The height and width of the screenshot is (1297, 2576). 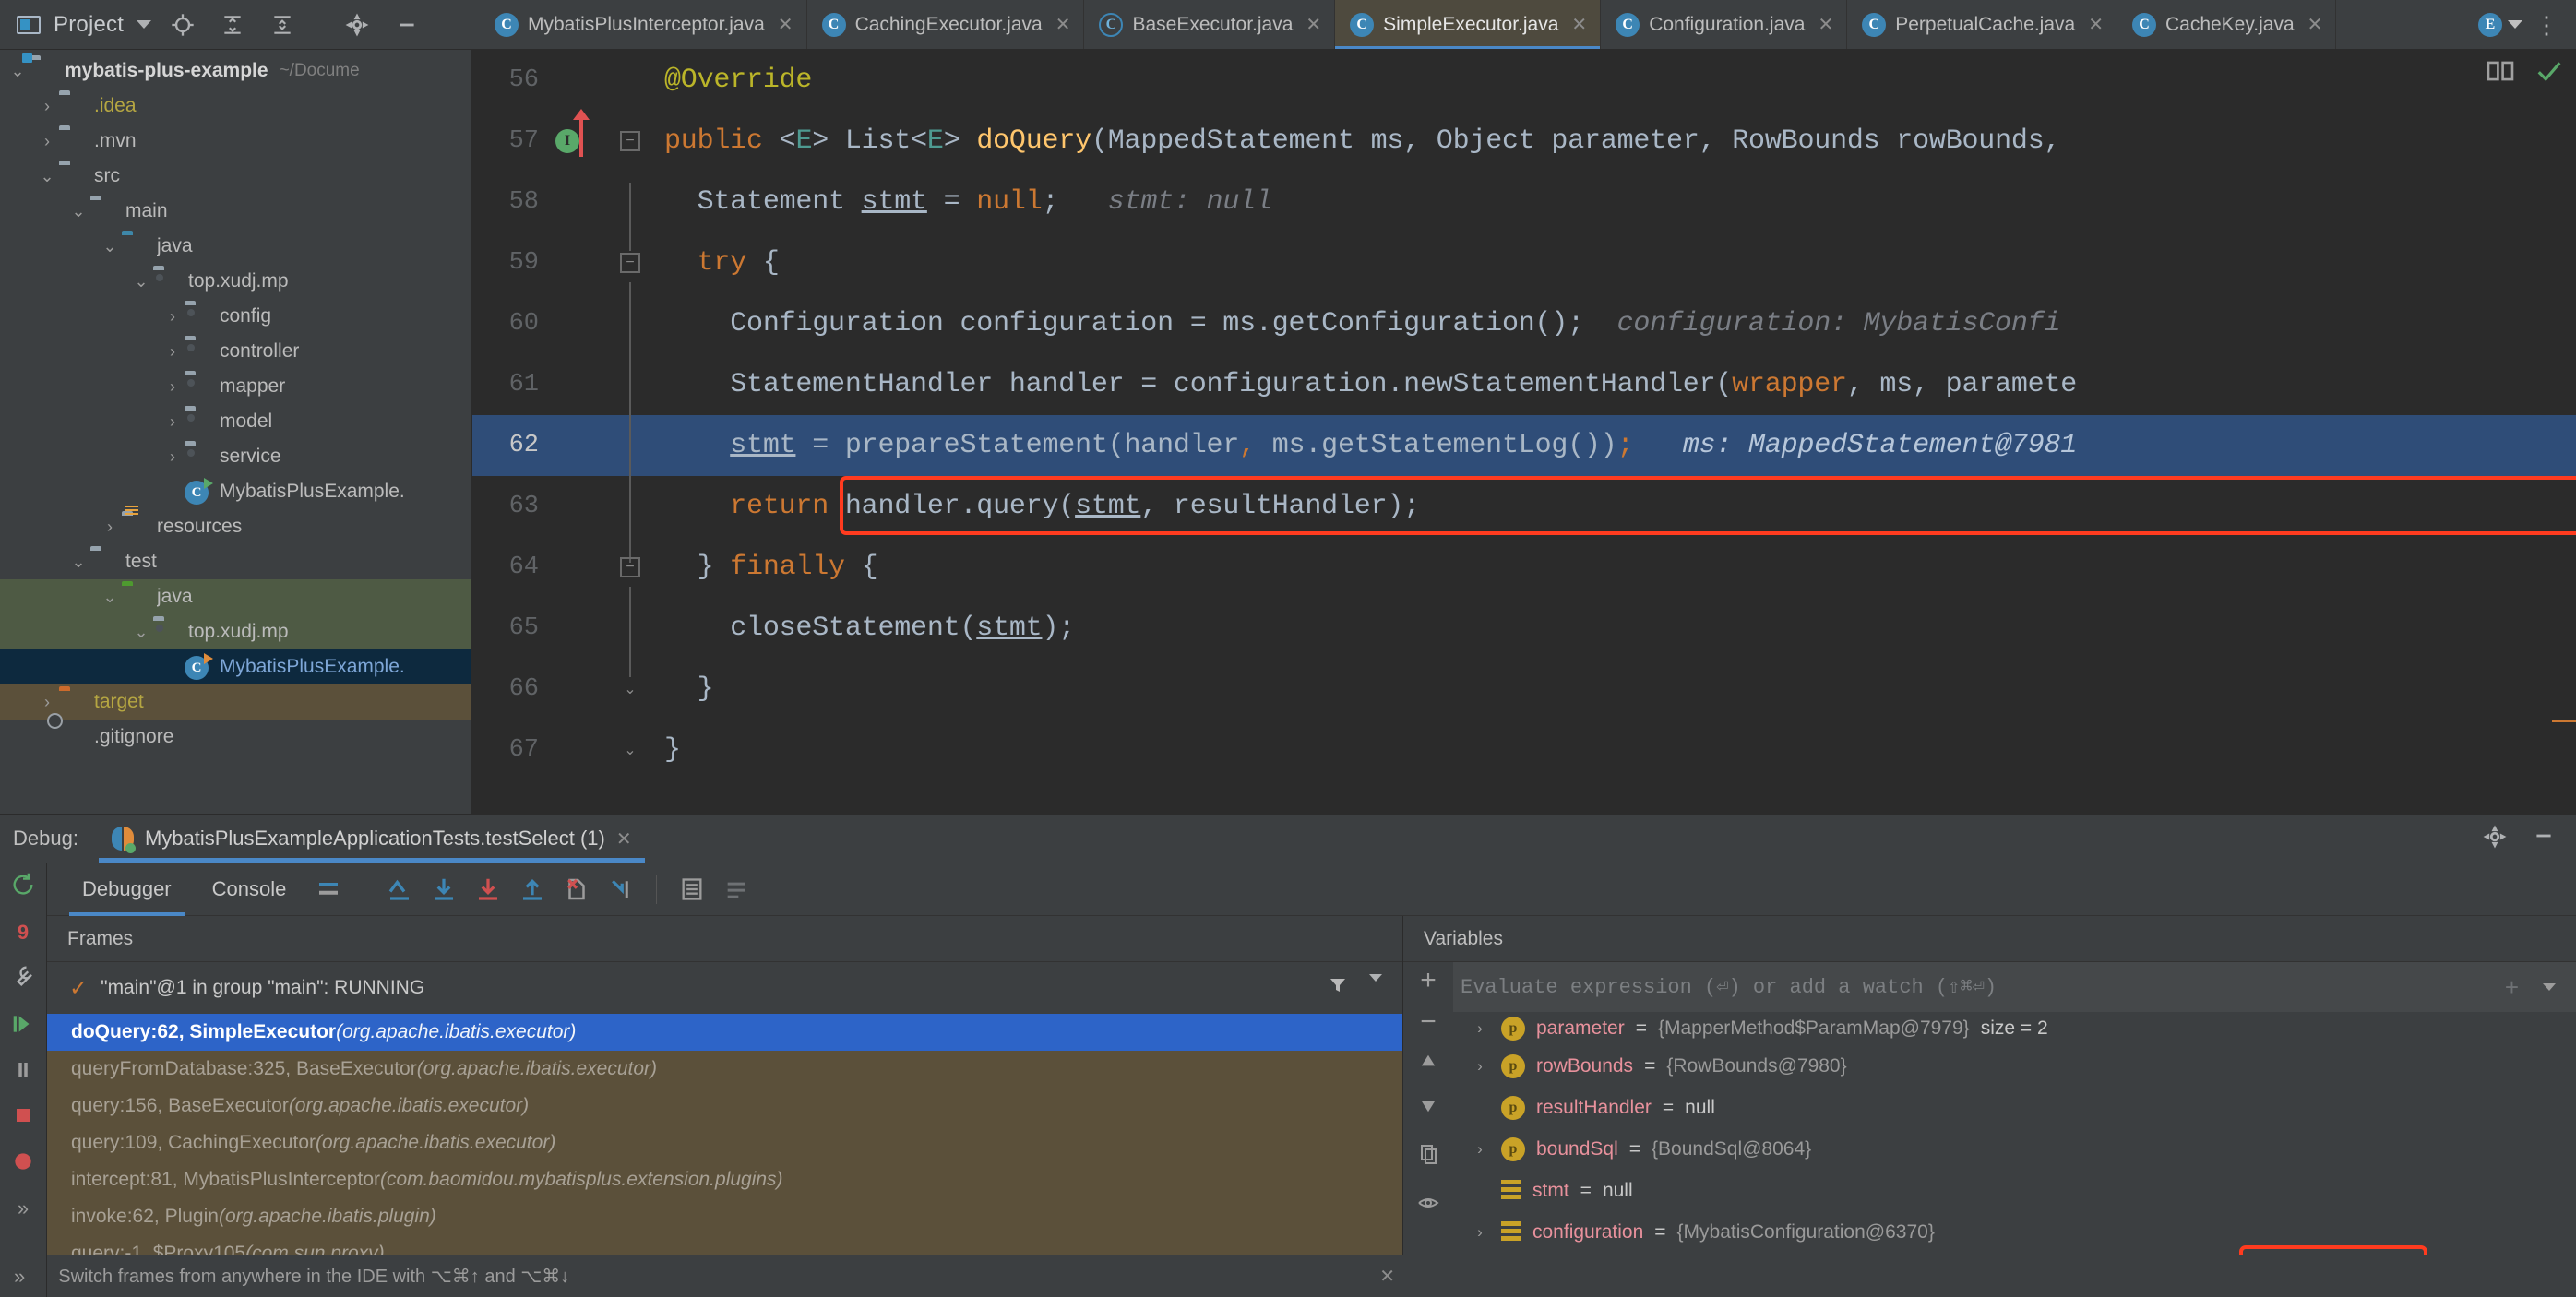 I want to click on tree-row-idea: › .idea, so click(x=235, y=107).